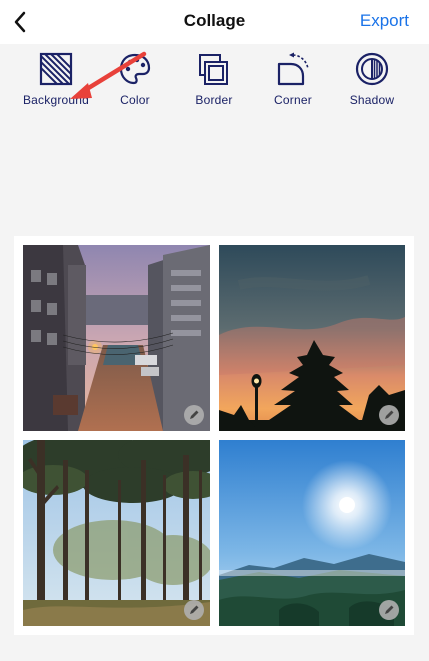 Image resolution: width=429 pixels, height=661 pixels. What do you see at coordinates (214, 22) in the screenshot?
I see `top-bar: Collage Export` at bounding box center [214, 22].